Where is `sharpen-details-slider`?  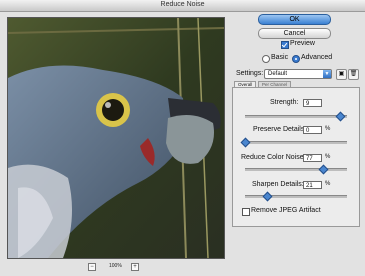 sharpen-details-slider is located at coordinates (296, 196).